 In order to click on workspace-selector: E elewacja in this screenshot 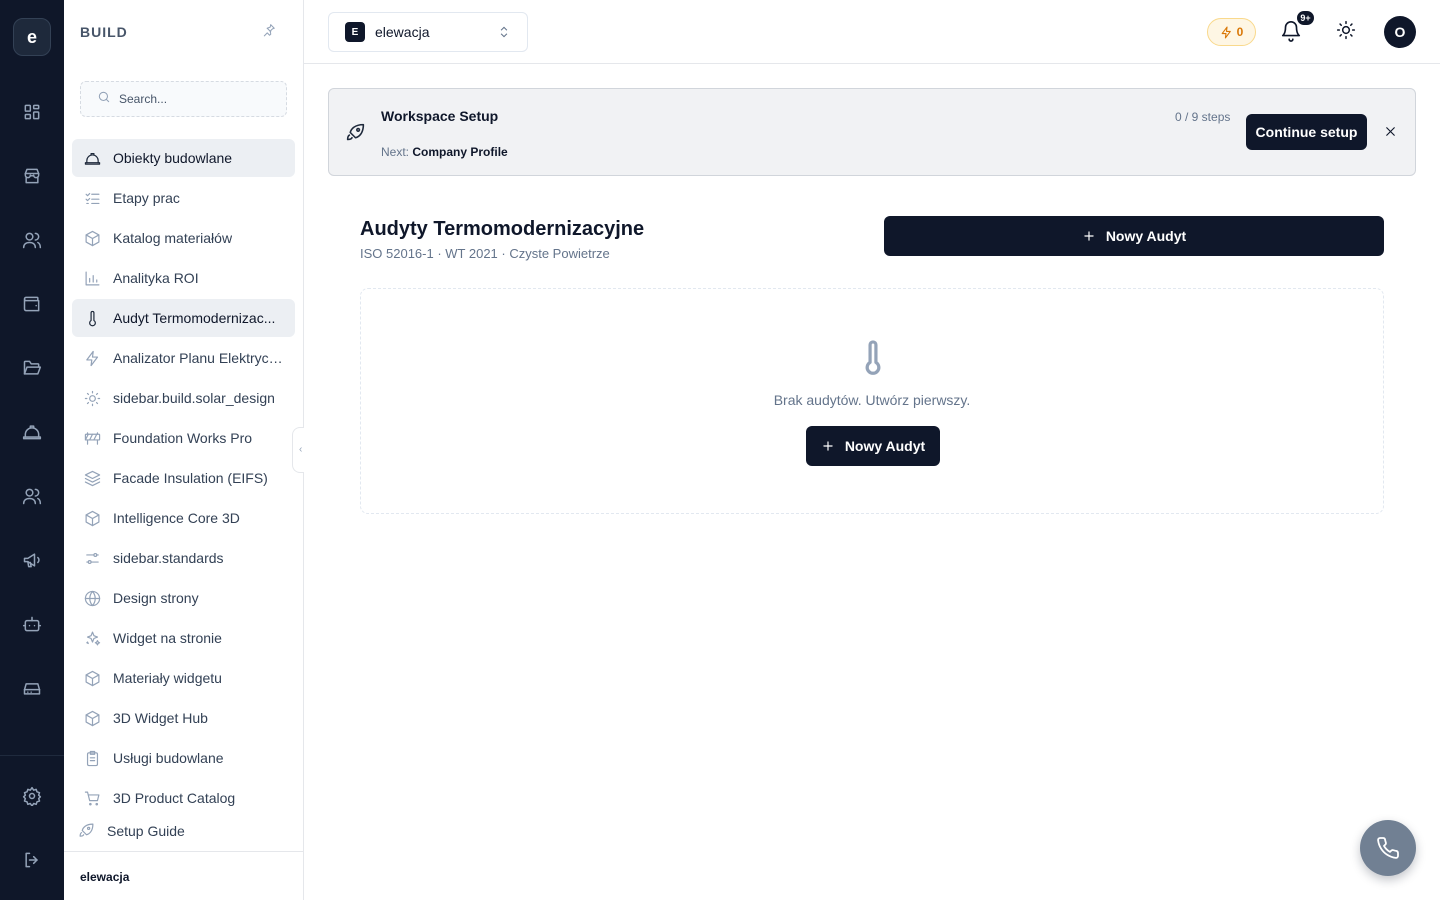, I will do `click(428, 32)`.